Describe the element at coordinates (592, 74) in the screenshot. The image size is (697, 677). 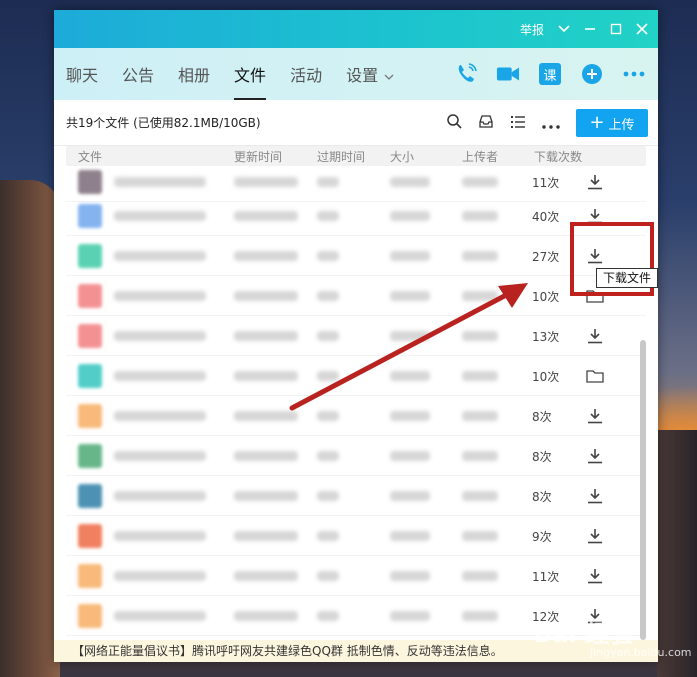
I see `add-icon` at that location.